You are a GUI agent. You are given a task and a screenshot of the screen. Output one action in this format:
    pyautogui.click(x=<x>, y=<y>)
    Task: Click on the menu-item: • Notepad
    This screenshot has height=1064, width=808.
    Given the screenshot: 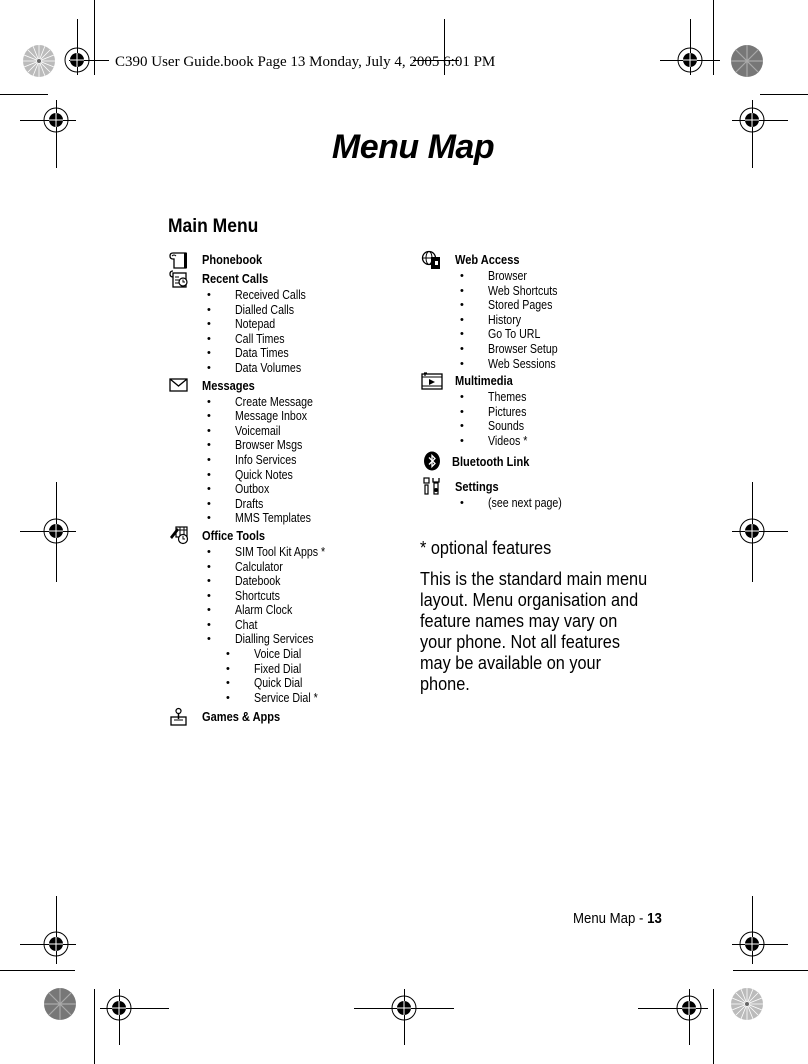 What is the action you would take?
    pyautogui.click(x=241, y=324)
    